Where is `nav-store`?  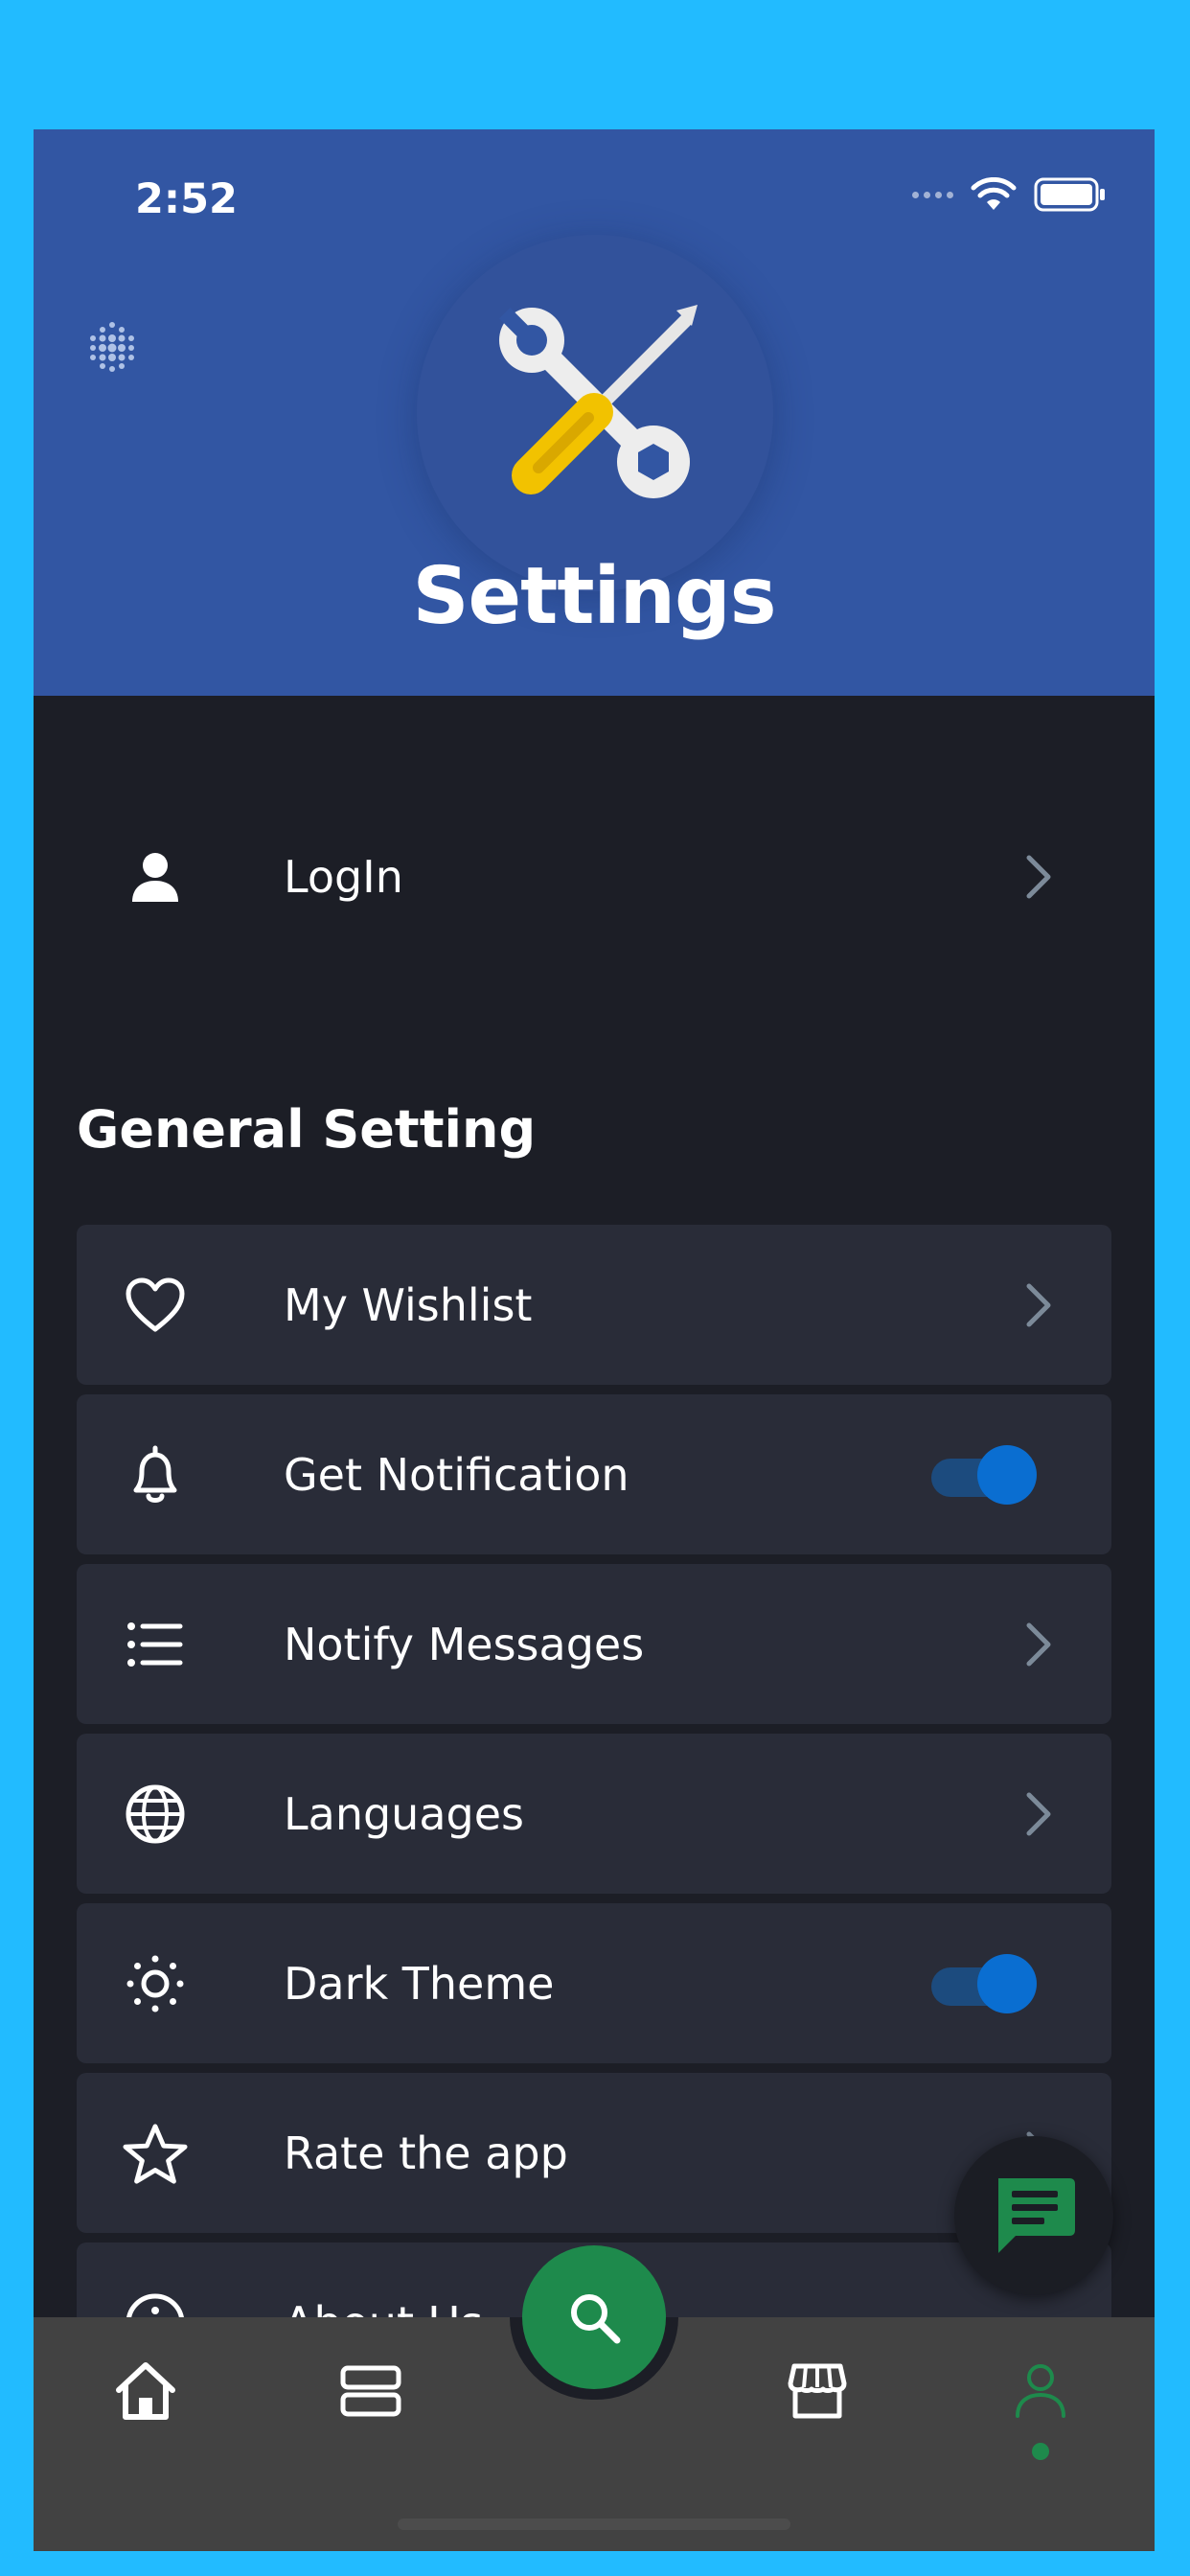
nav-store is located at coordinates (818, 2391).